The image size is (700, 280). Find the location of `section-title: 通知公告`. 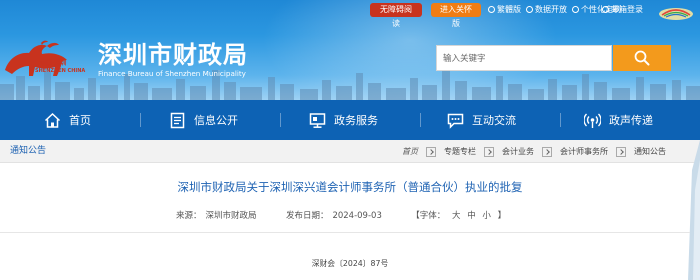

section-title: 通知公告 is located at coordinates (28, 151).